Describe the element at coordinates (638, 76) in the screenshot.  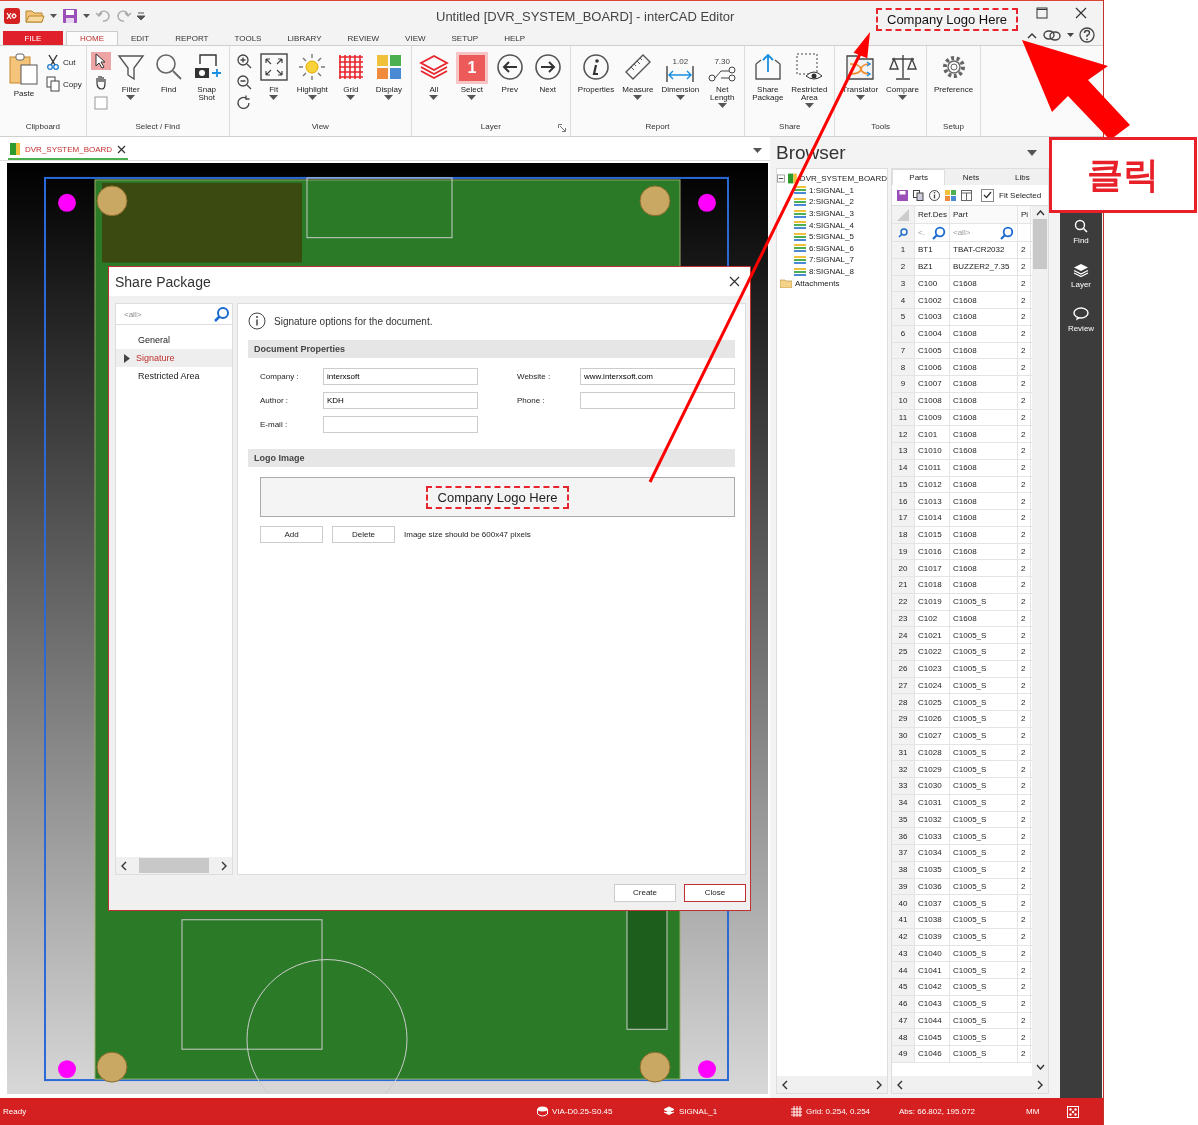
I see `ribbon-button: Measure` at that location.